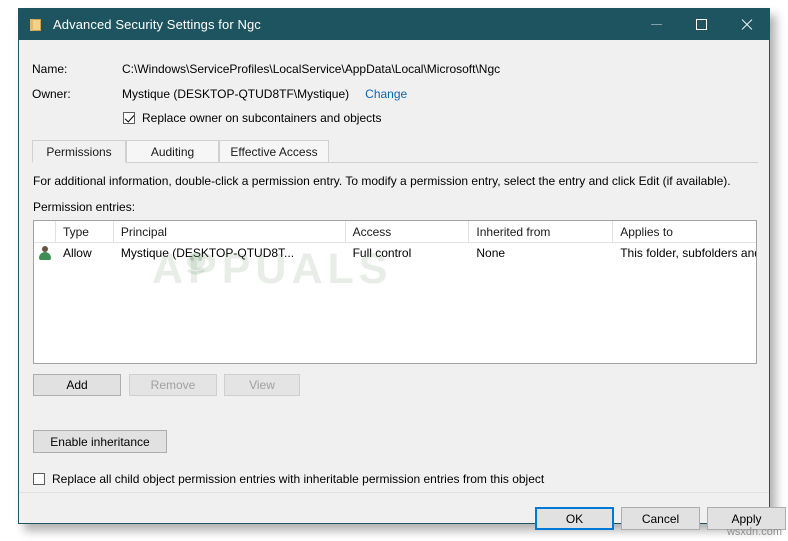 Image resolution: width=788 pixels, height=541 pixels. What do you see at coordinates (51, 94) in the screenshot?
I see `owner-label: Owner:` at bounding box center [51, 94].